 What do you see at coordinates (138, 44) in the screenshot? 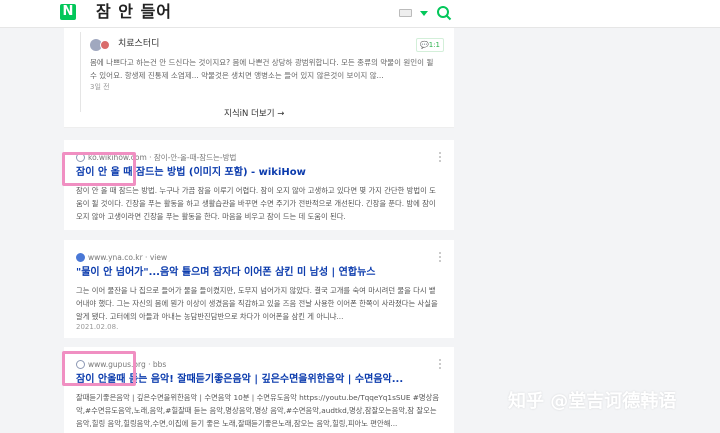
I see `answer-author: 치료스터디` at bounding box center [138, 44].